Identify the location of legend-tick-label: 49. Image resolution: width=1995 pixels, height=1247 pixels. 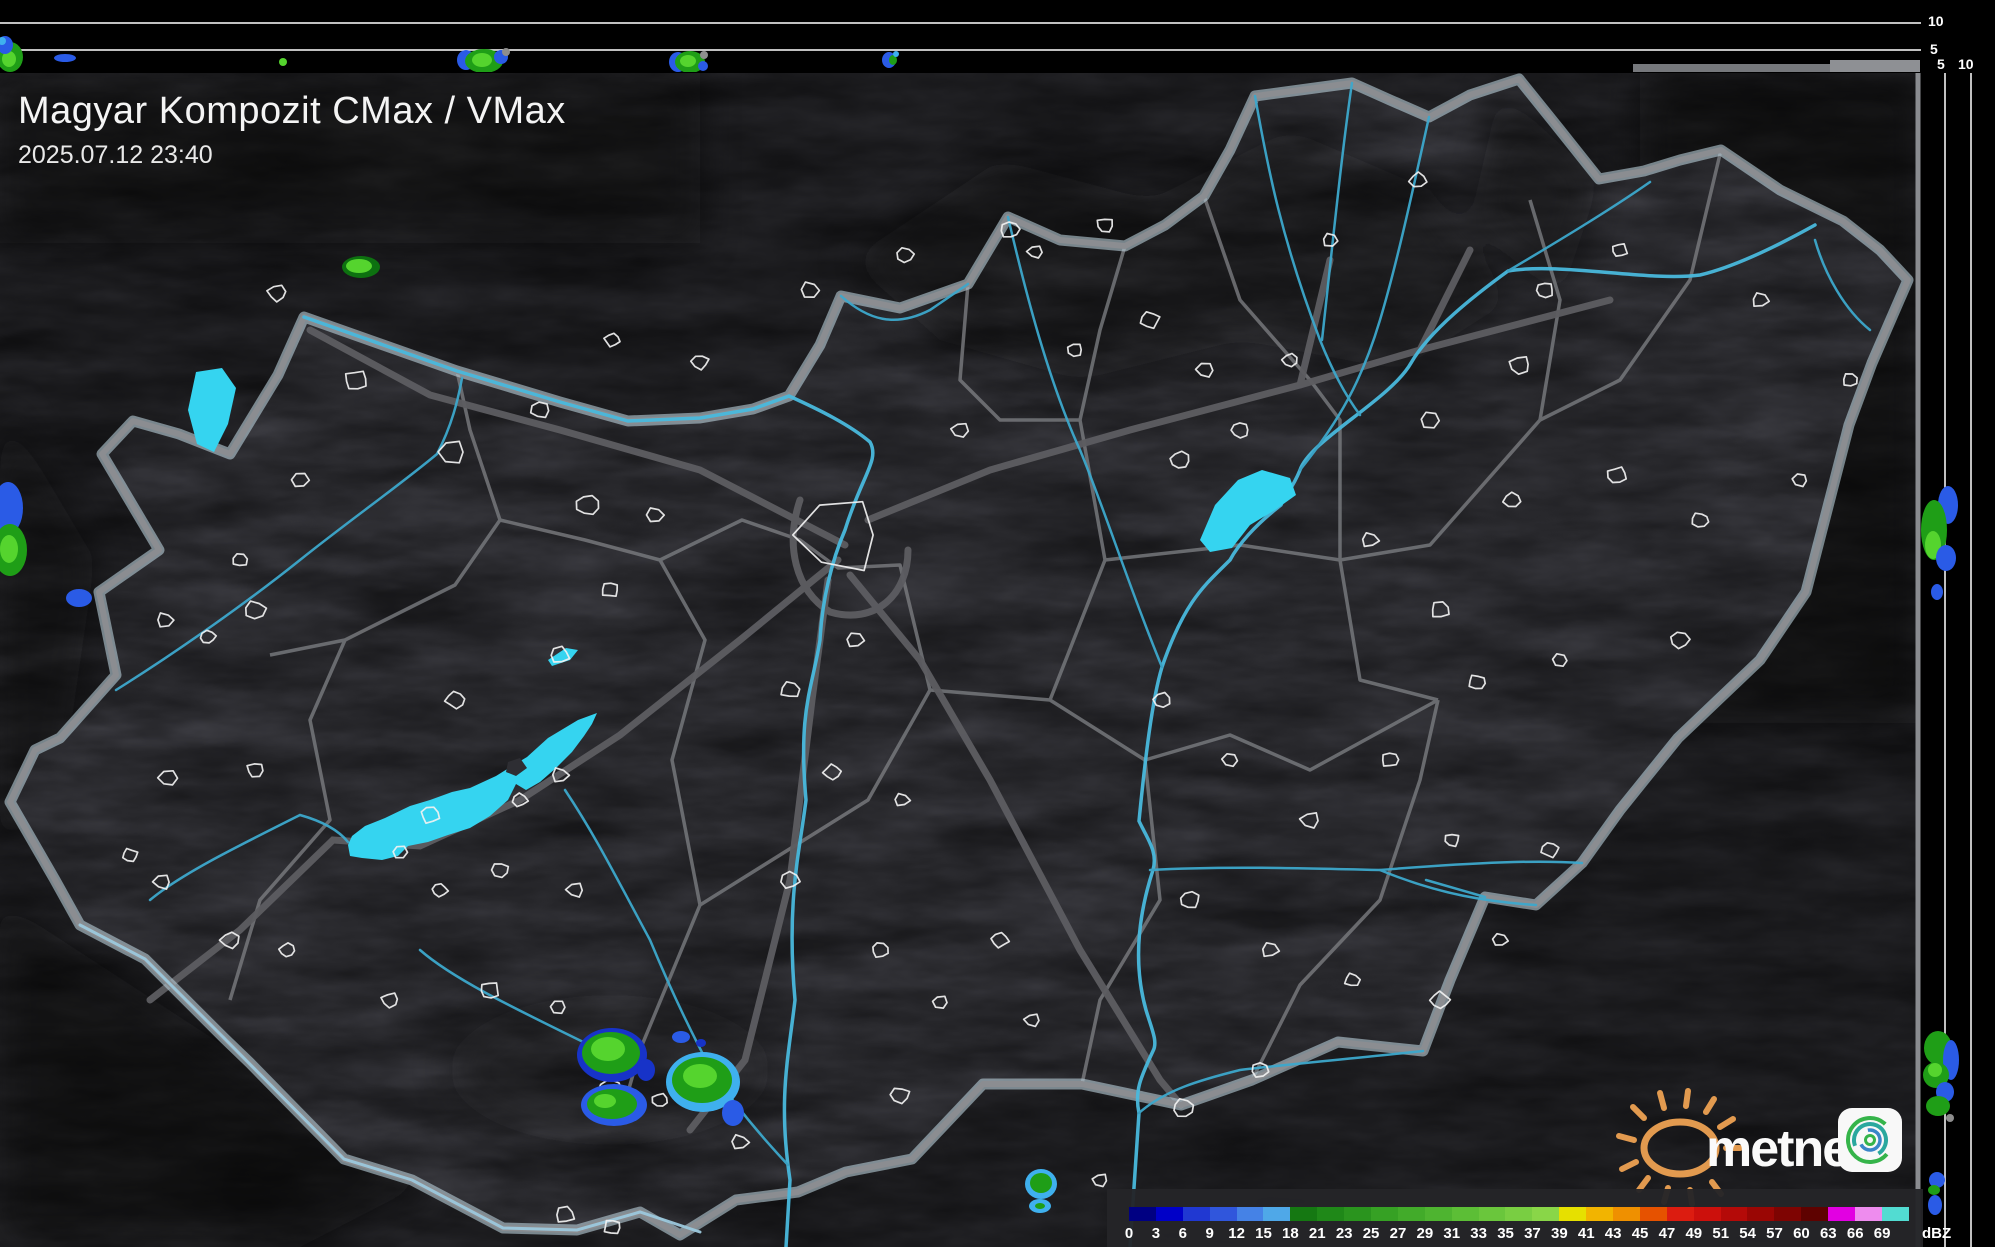
(1694, 1233).